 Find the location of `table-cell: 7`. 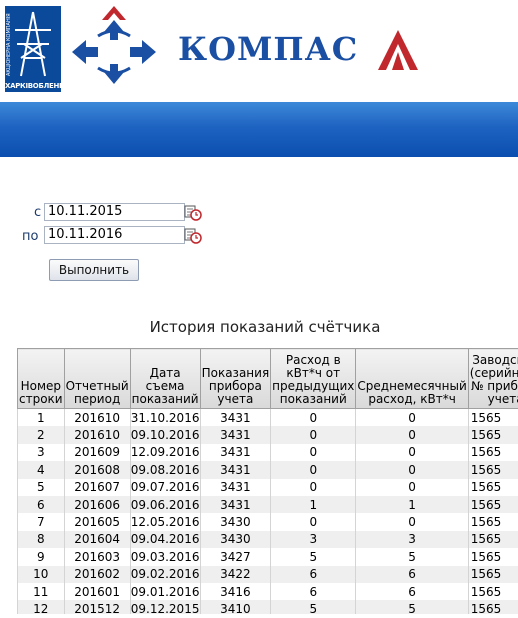

table-cell: 7 is located at coordinates (41, 522).